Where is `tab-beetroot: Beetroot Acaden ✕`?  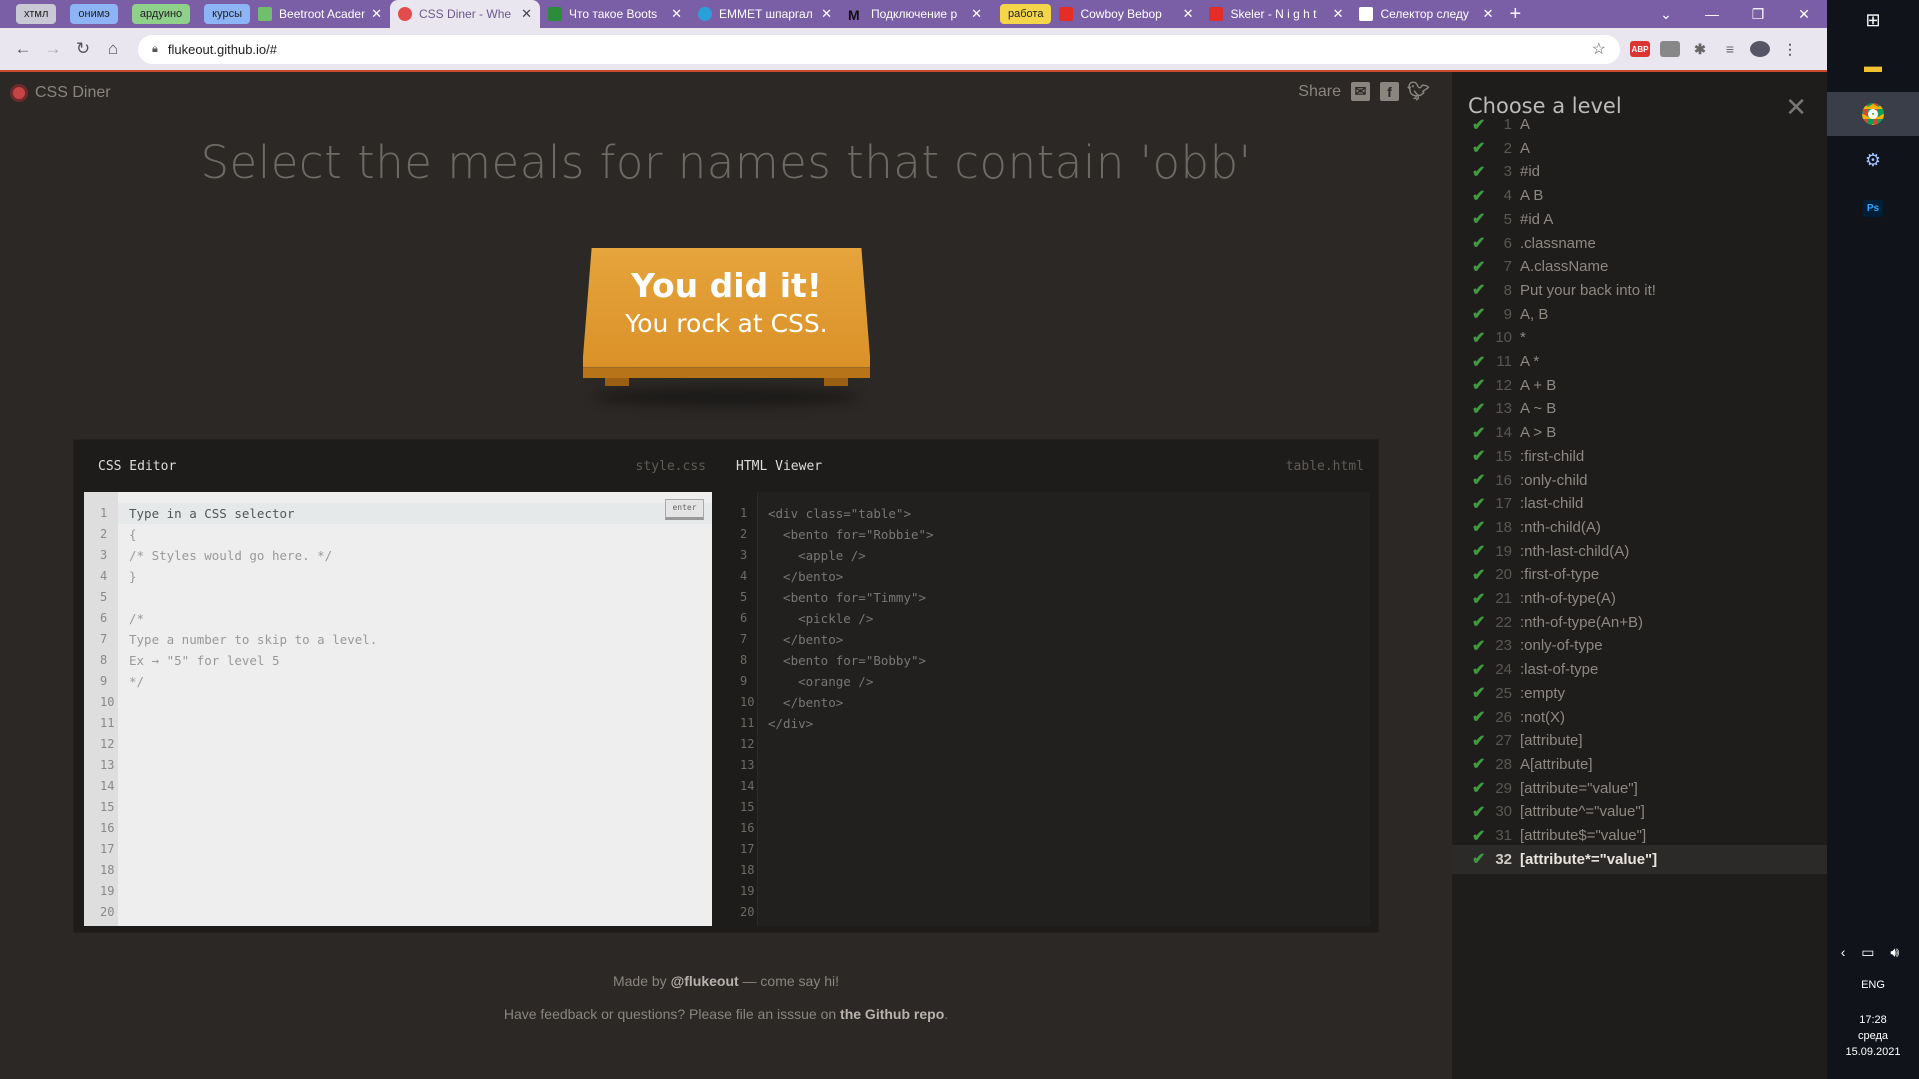
tab-beetroot: Beetroot Acaden ✕ is located at coordinates (320, 14).